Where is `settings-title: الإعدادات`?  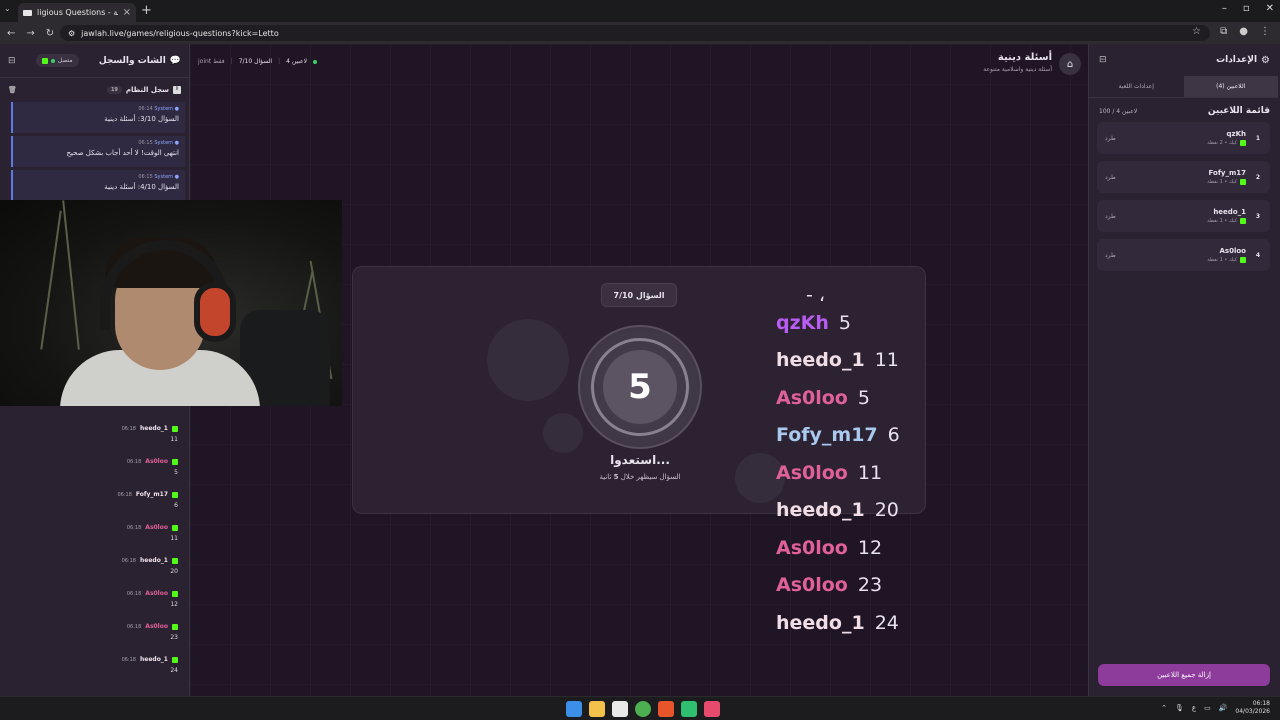 settings-title: الإعدادات is located at coordinates (1237, 60).